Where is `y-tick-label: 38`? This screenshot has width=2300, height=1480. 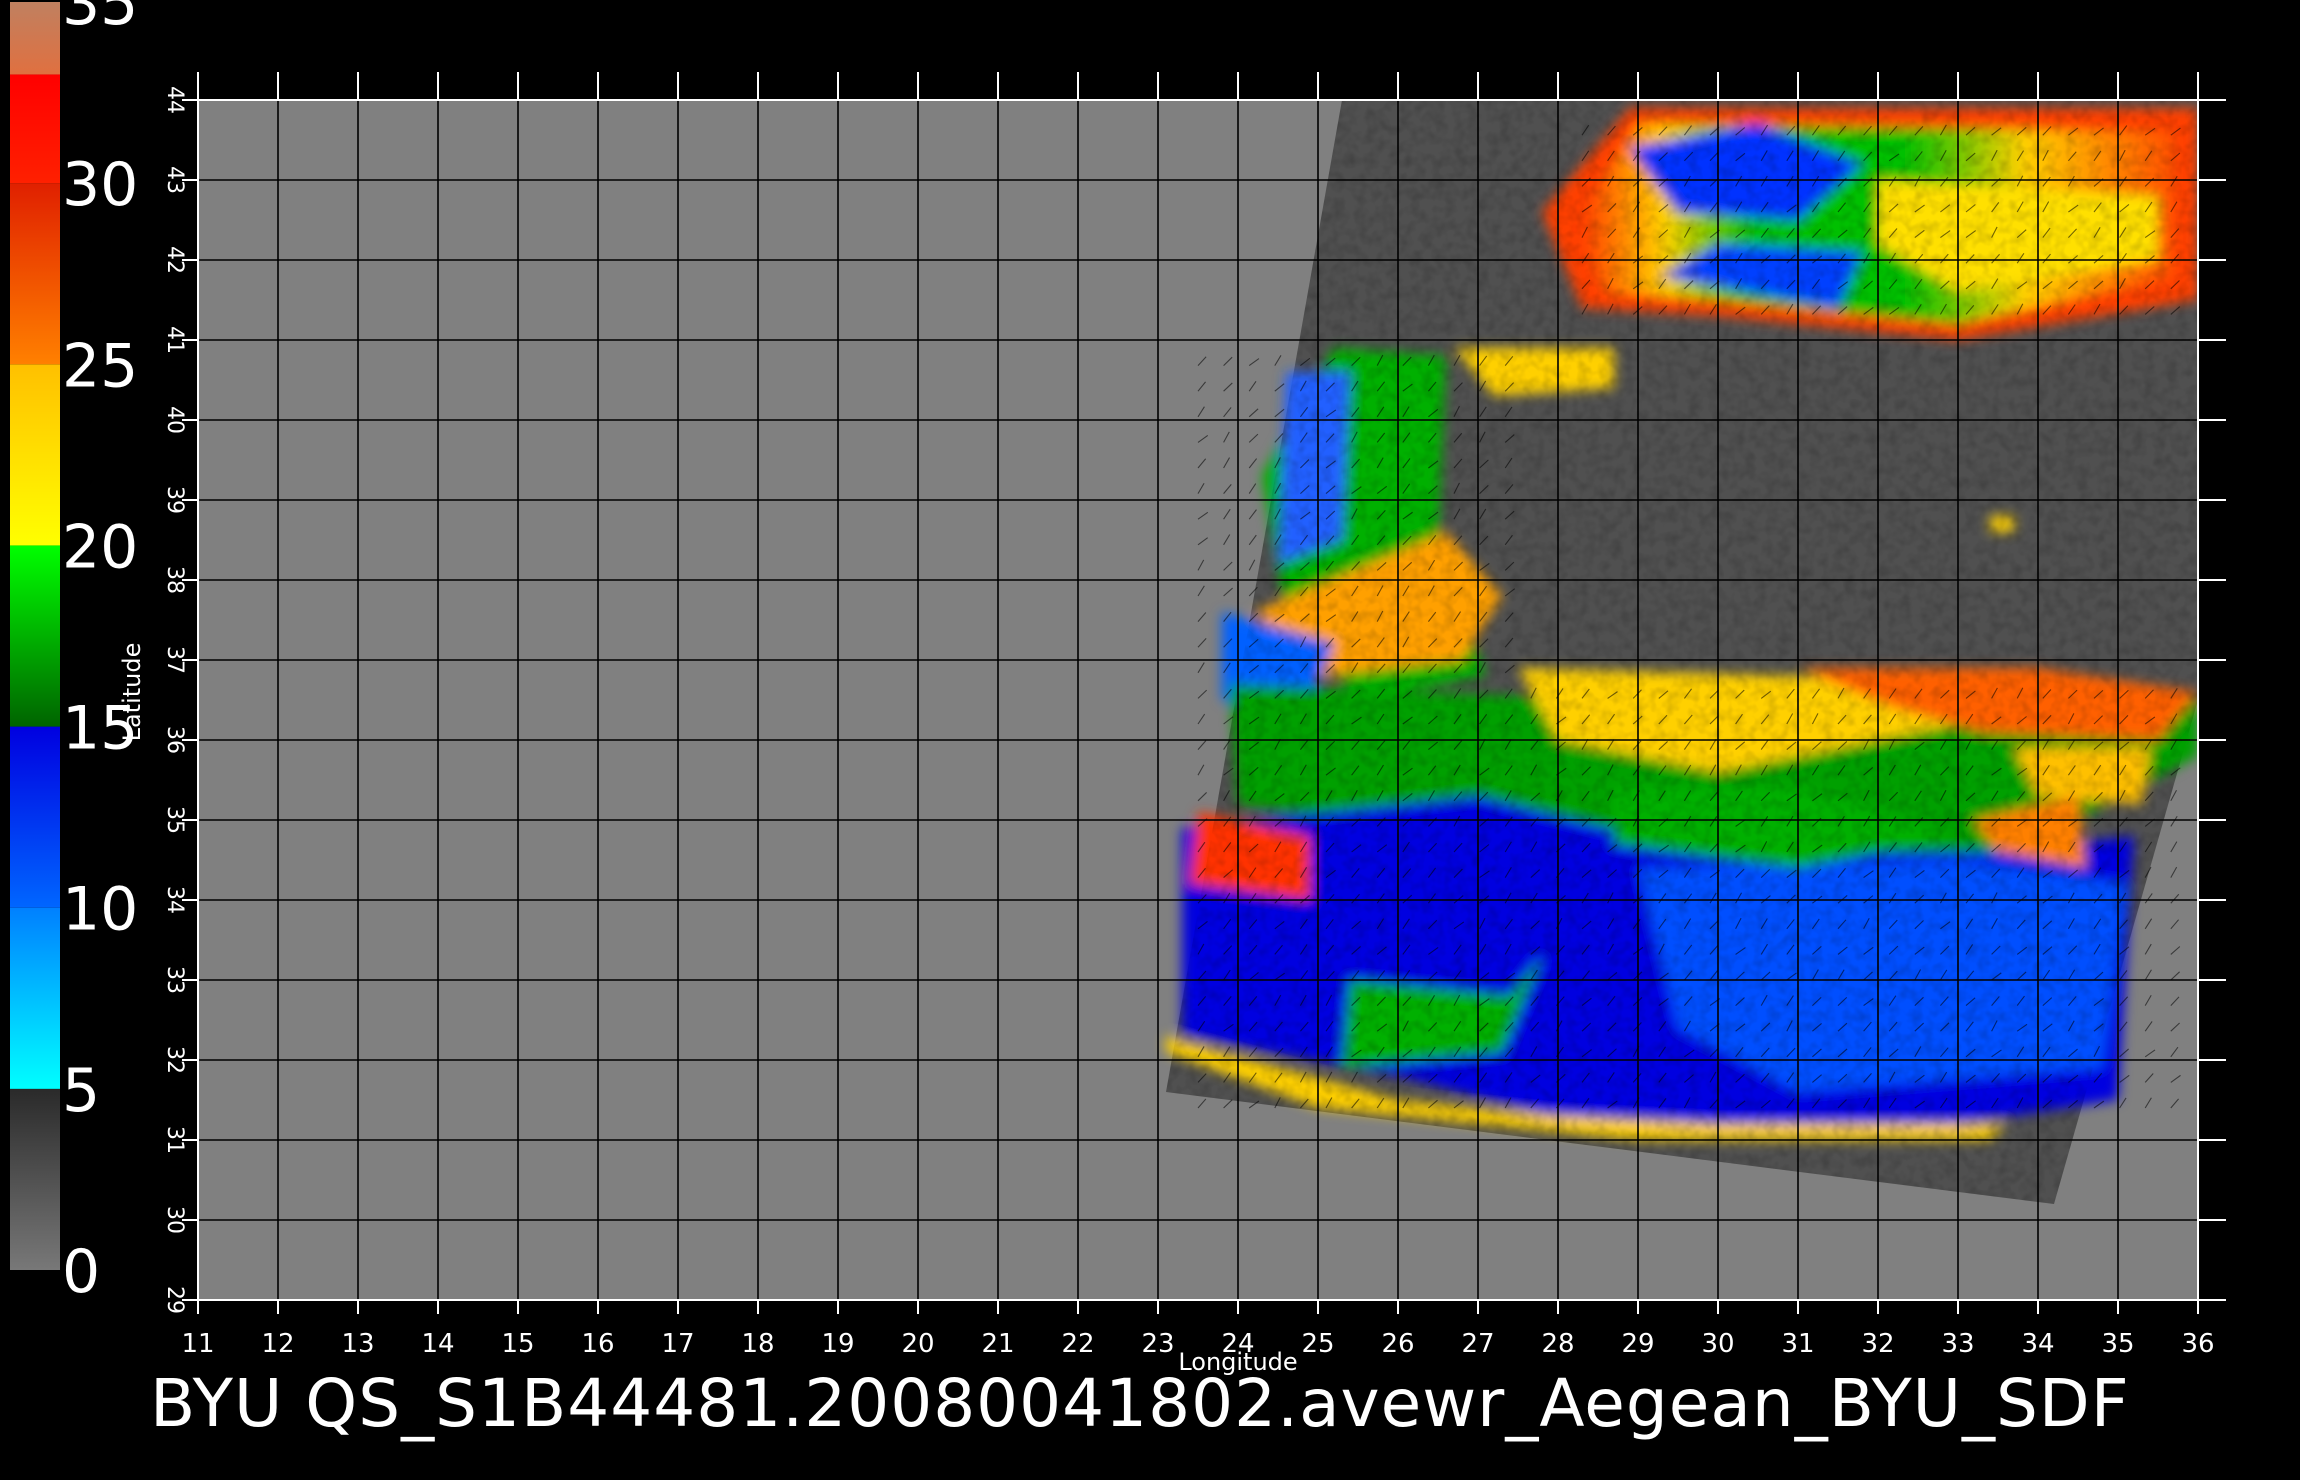
y-tick-label: 38 is located at coordinates (174, 580).